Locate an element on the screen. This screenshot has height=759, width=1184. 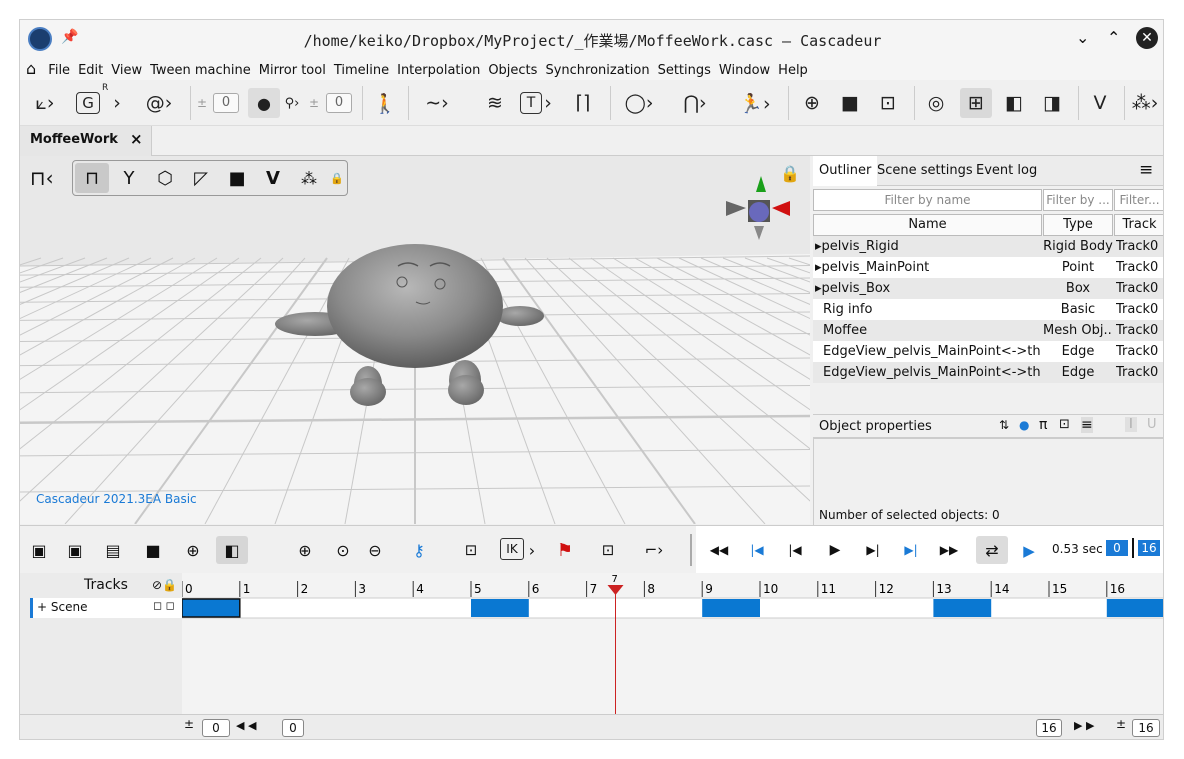
maximize-button: ⌃ is located at coordinates (1113, 37).